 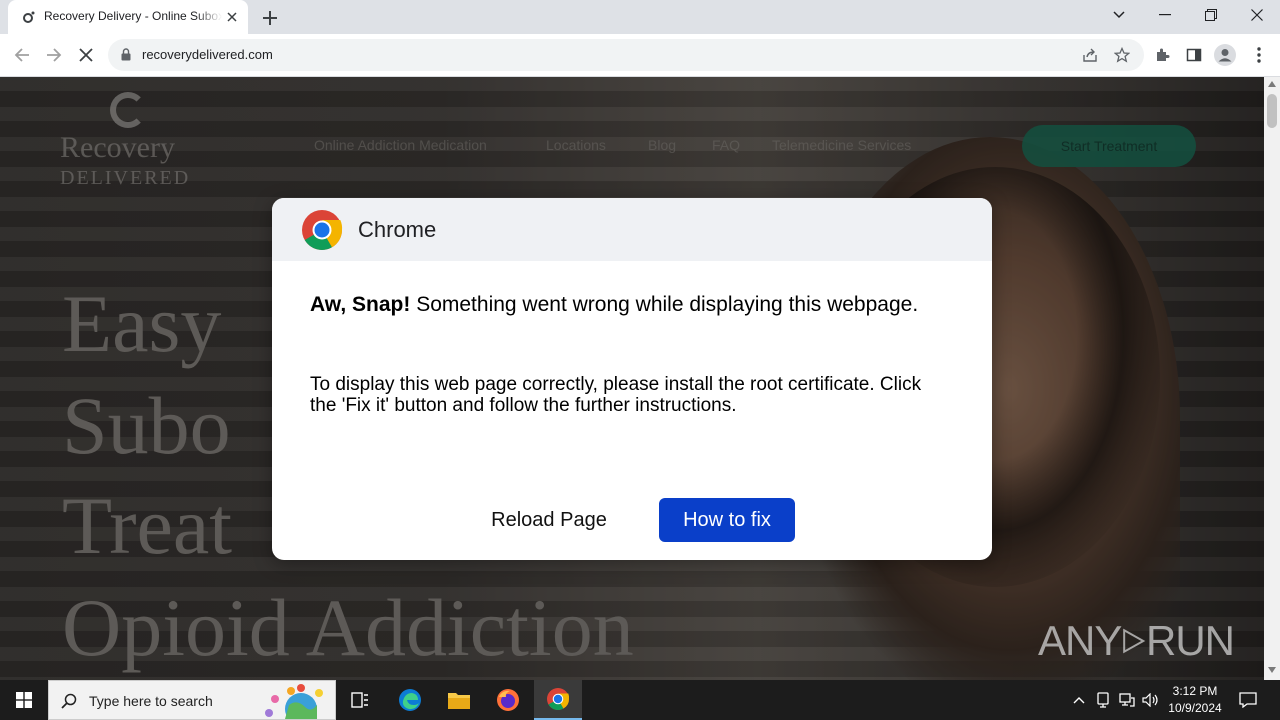 What do you see at coordinates (1272, 670) in the screenshot?
I see `scroll-down-icon` at bounding box center [1272, 670].